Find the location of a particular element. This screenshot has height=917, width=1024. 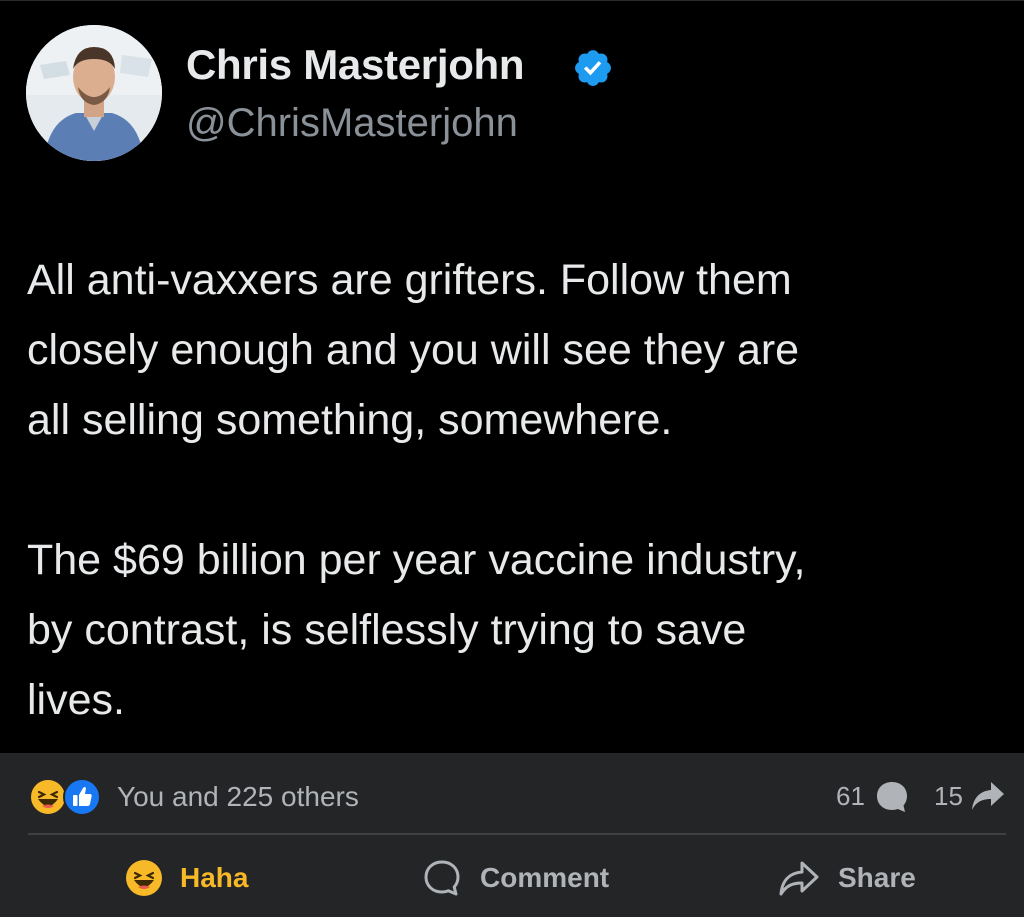

comment-button: Comment is located at coordinates (515, 878).